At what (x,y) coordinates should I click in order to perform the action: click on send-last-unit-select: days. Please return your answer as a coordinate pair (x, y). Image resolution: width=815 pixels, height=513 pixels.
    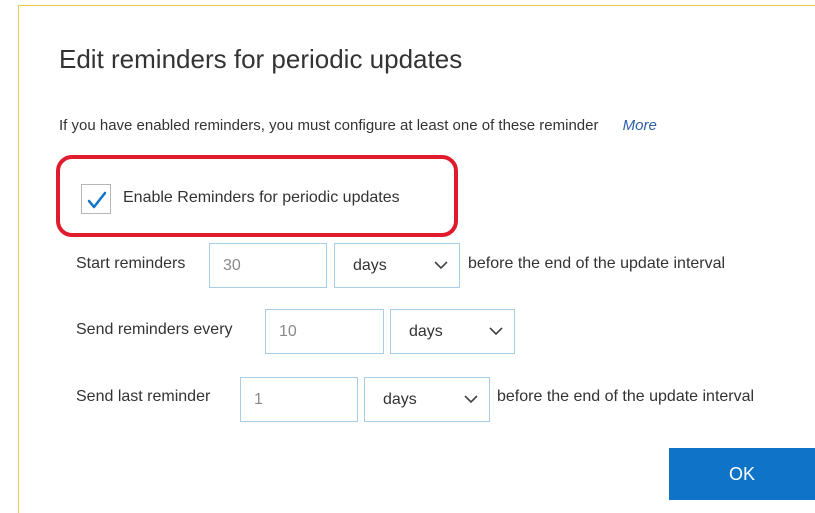
    Looking at the image, I should click on (427, 399).